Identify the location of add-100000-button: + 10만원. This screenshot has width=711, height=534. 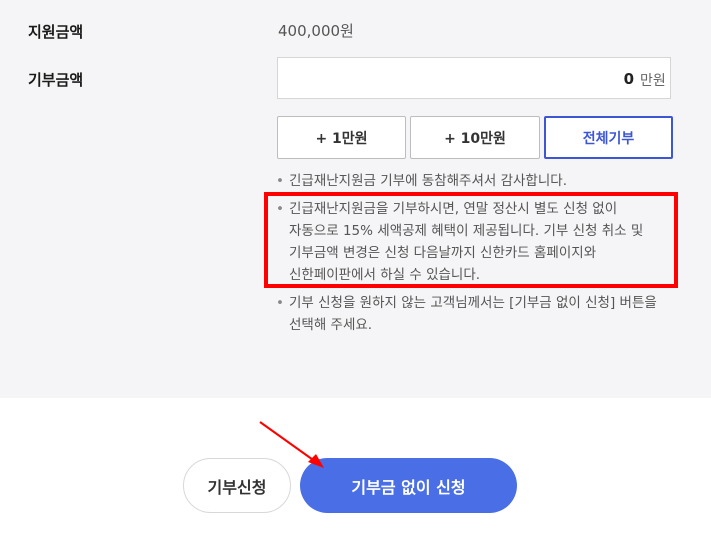
(475, 137).